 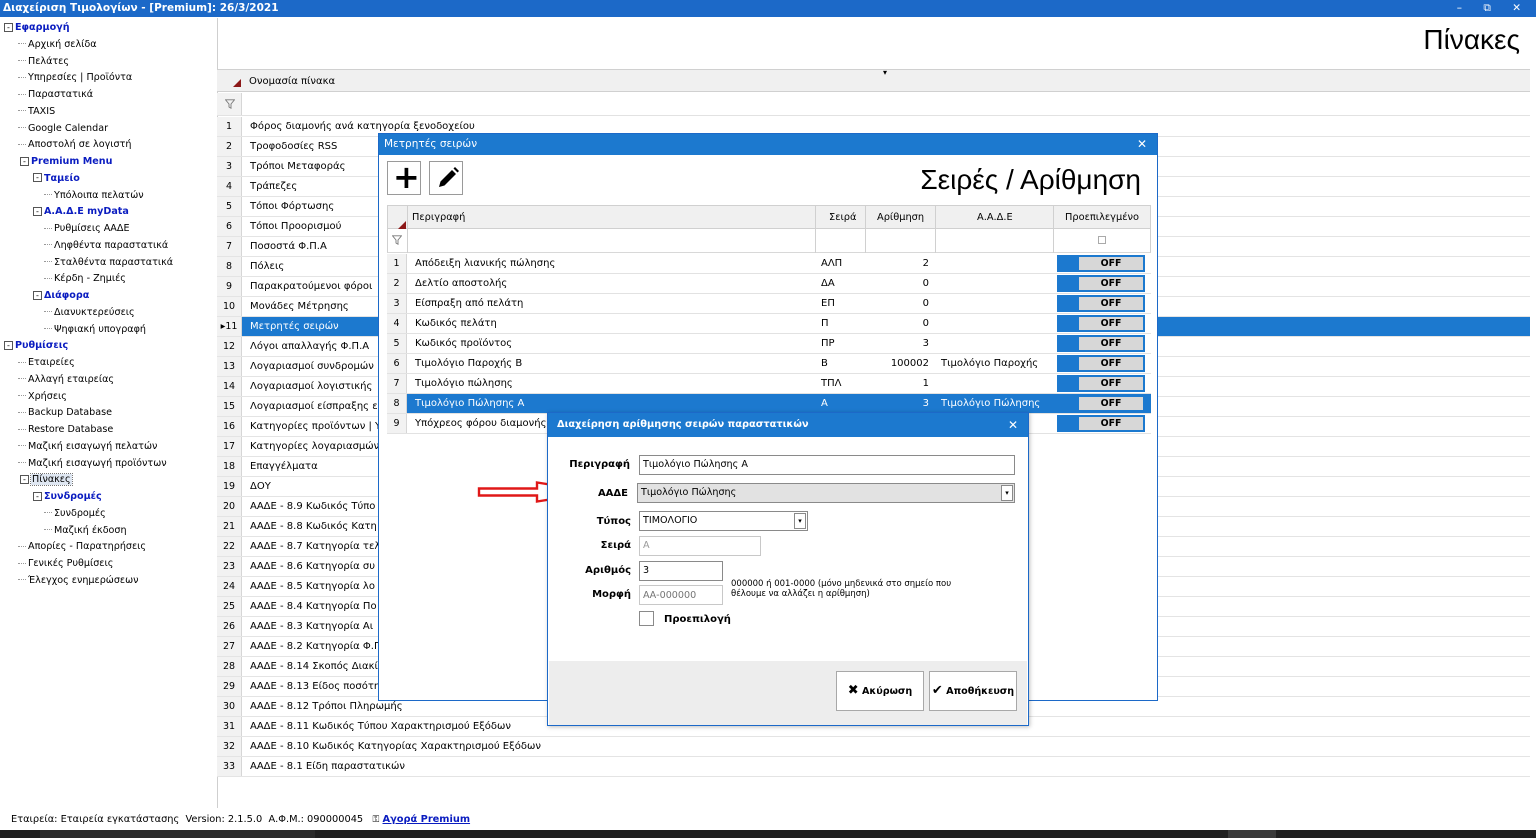 What do you see at coordinates (92, 464) in the screenshot?
I see `tree-item: Μαζική εισαγωγή προϊόντων` at bounding box center [92, 464].